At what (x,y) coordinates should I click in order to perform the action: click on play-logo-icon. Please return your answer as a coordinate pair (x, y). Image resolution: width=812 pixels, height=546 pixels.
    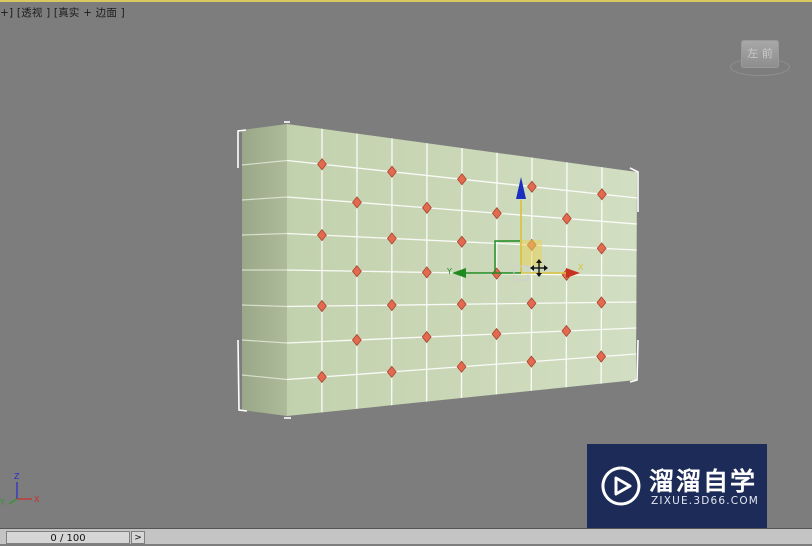
    Looking at the image, I should click on (621, 486).